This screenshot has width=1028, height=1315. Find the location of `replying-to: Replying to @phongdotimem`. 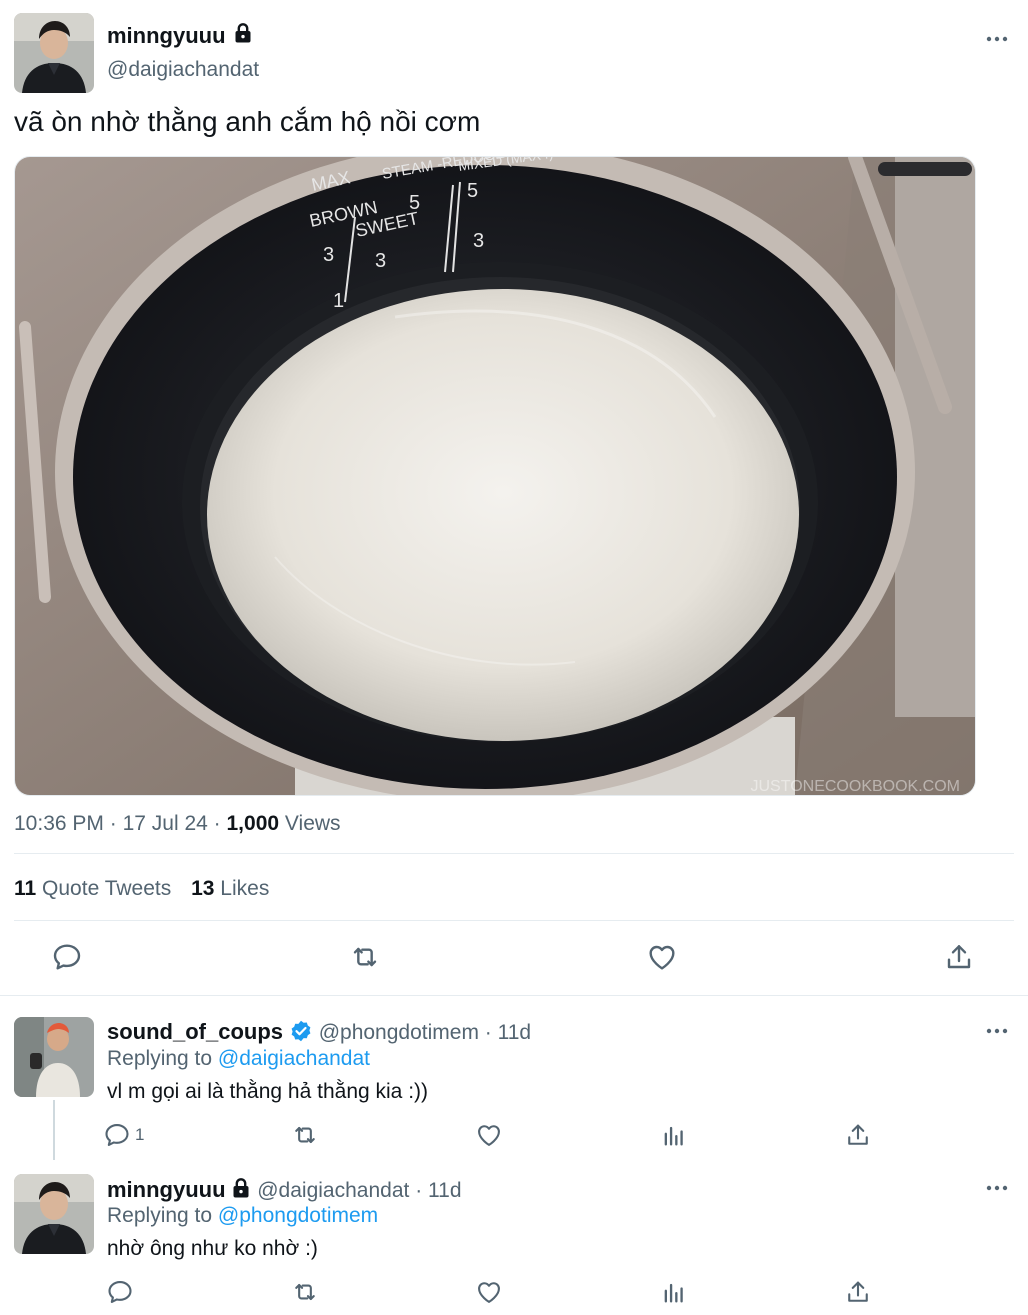

replying-to: Replying to @phongdotimem is located at coordinates (242, 1216).